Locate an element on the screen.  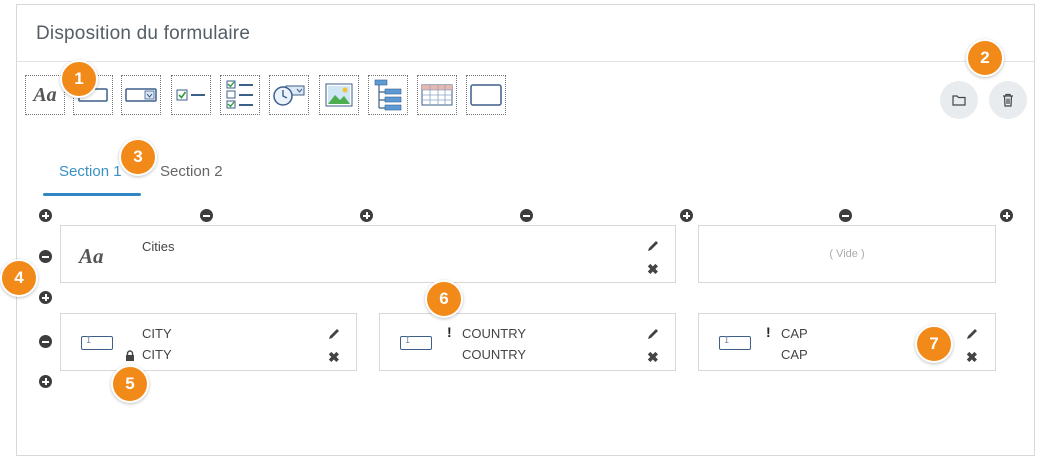
checkbox-icon is located at coordinates (190, 95).